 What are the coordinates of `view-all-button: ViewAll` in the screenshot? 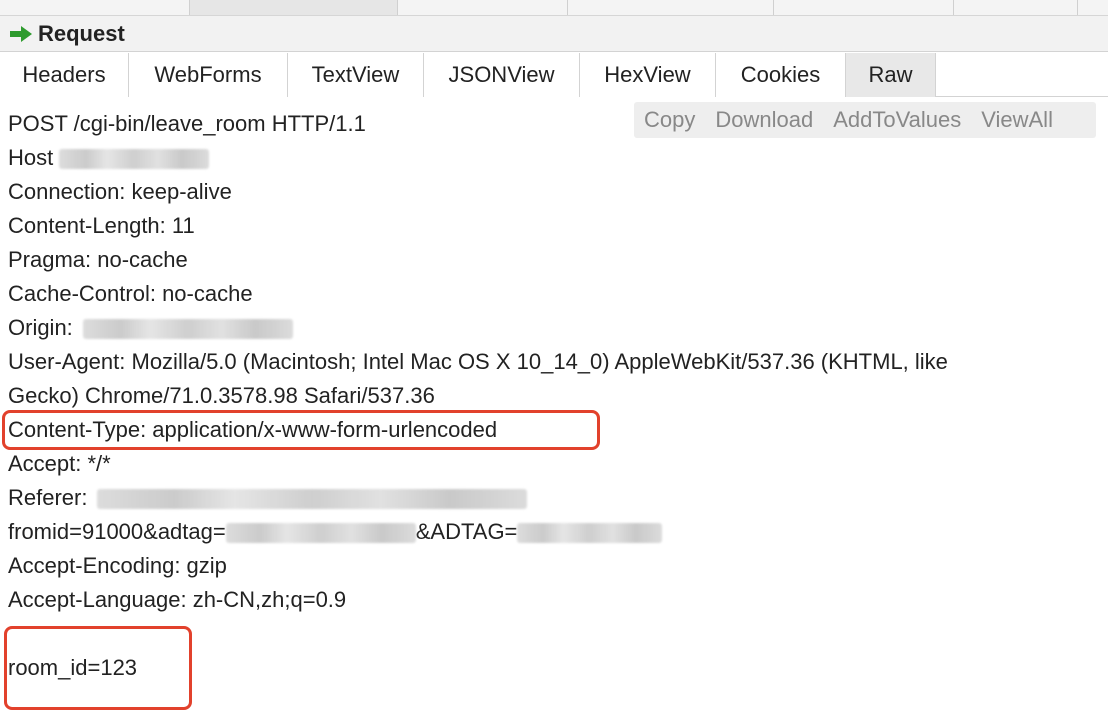 It's located at (1017, 120).